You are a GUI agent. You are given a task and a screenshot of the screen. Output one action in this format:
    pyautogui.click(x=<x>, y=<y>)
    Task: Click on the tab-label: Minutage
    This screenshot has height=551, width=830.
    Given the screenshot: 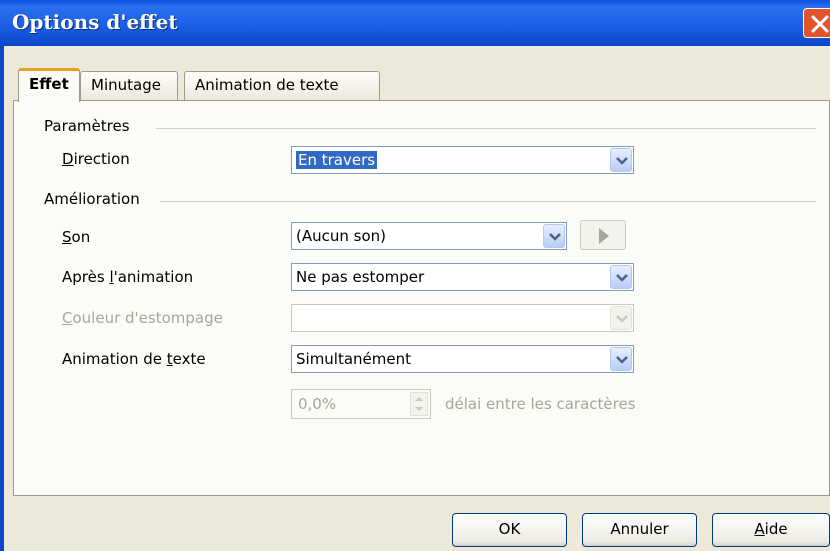 What is the action you would take?
    pyautogui.click(x=126, y=85)
    